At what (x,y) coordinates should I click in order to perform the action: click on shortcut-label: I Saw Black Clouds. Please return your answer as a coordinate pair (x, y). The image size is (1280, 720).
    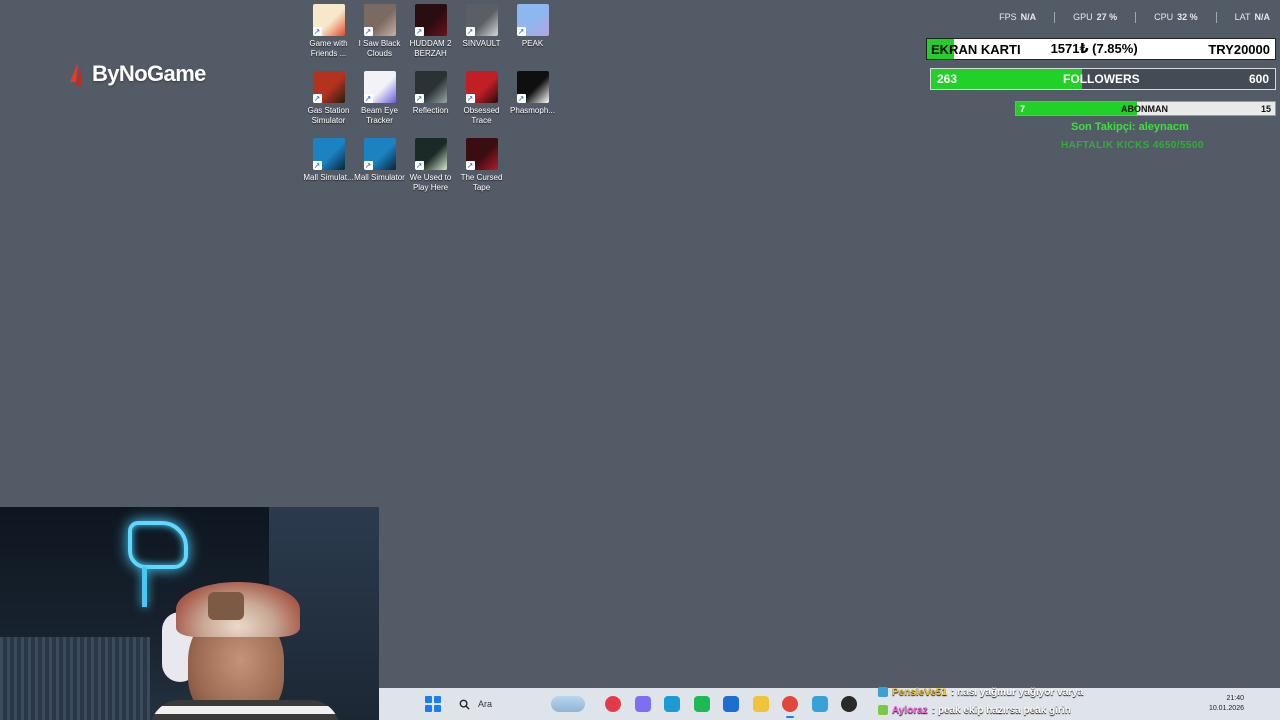
    Looking at the image, I should click on (379, 48).